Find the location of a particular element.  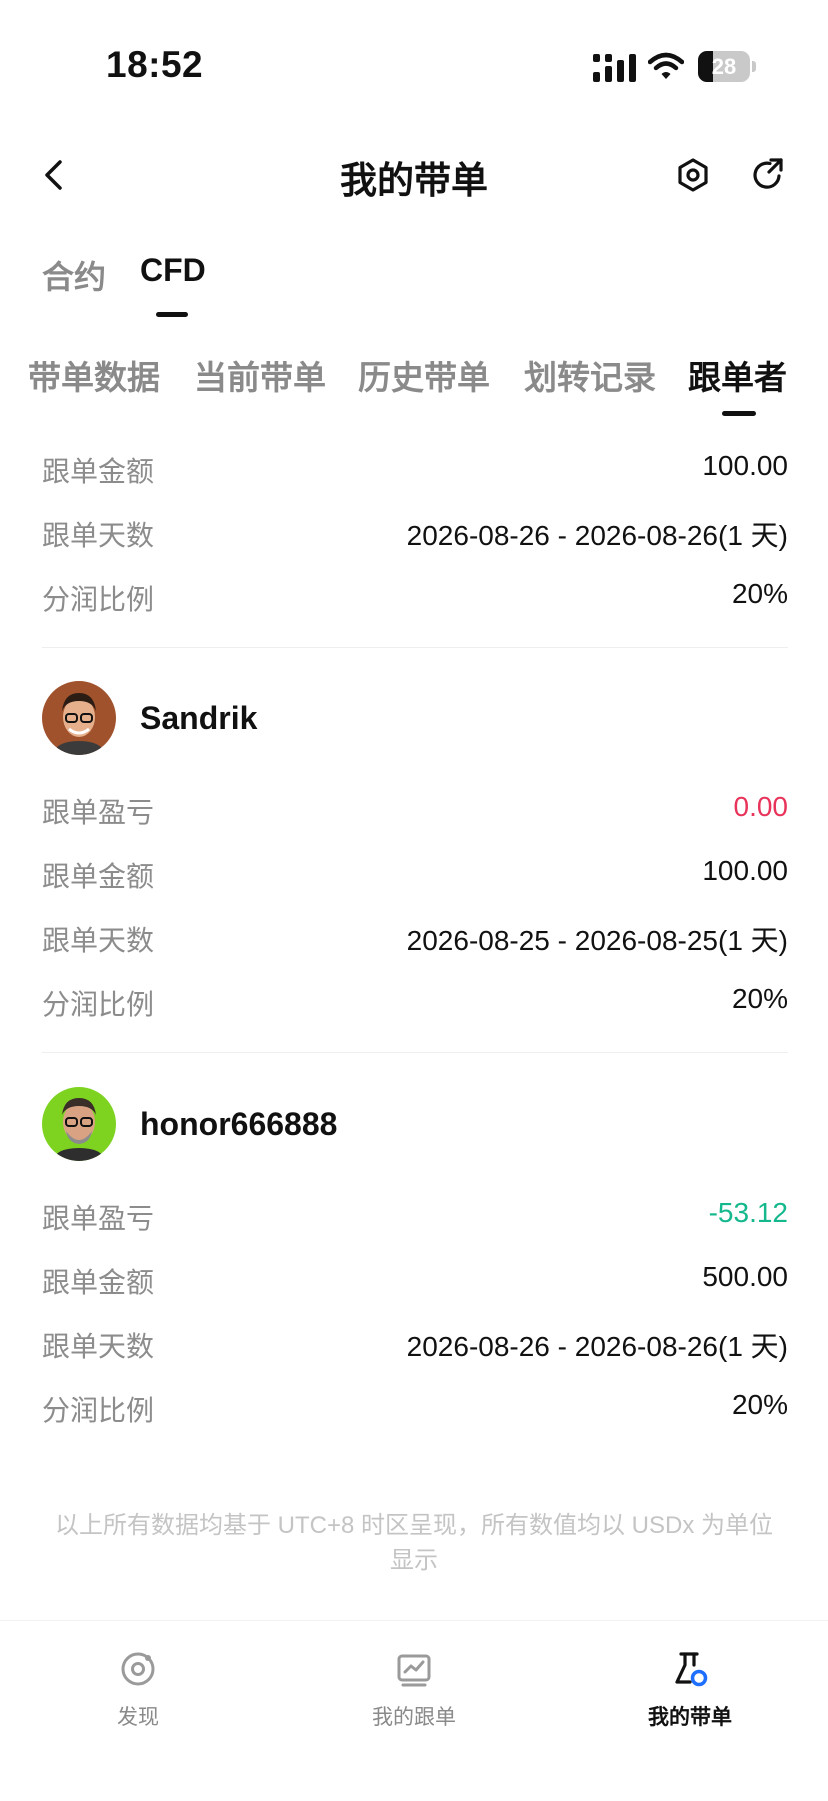

nav-my-copy: 我的跟单 is located at coordinates (414, 1711).